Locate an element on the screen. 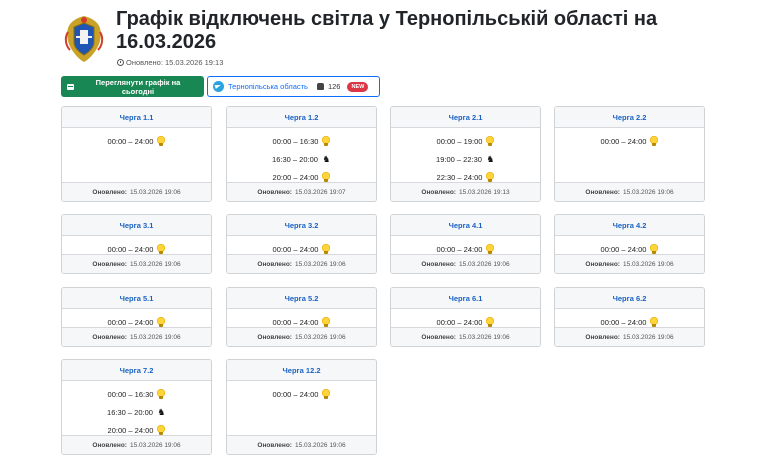 Image resolution: width=761 pixels, height=464 pixels. telegram-icon is located at coordinates (218, 86).